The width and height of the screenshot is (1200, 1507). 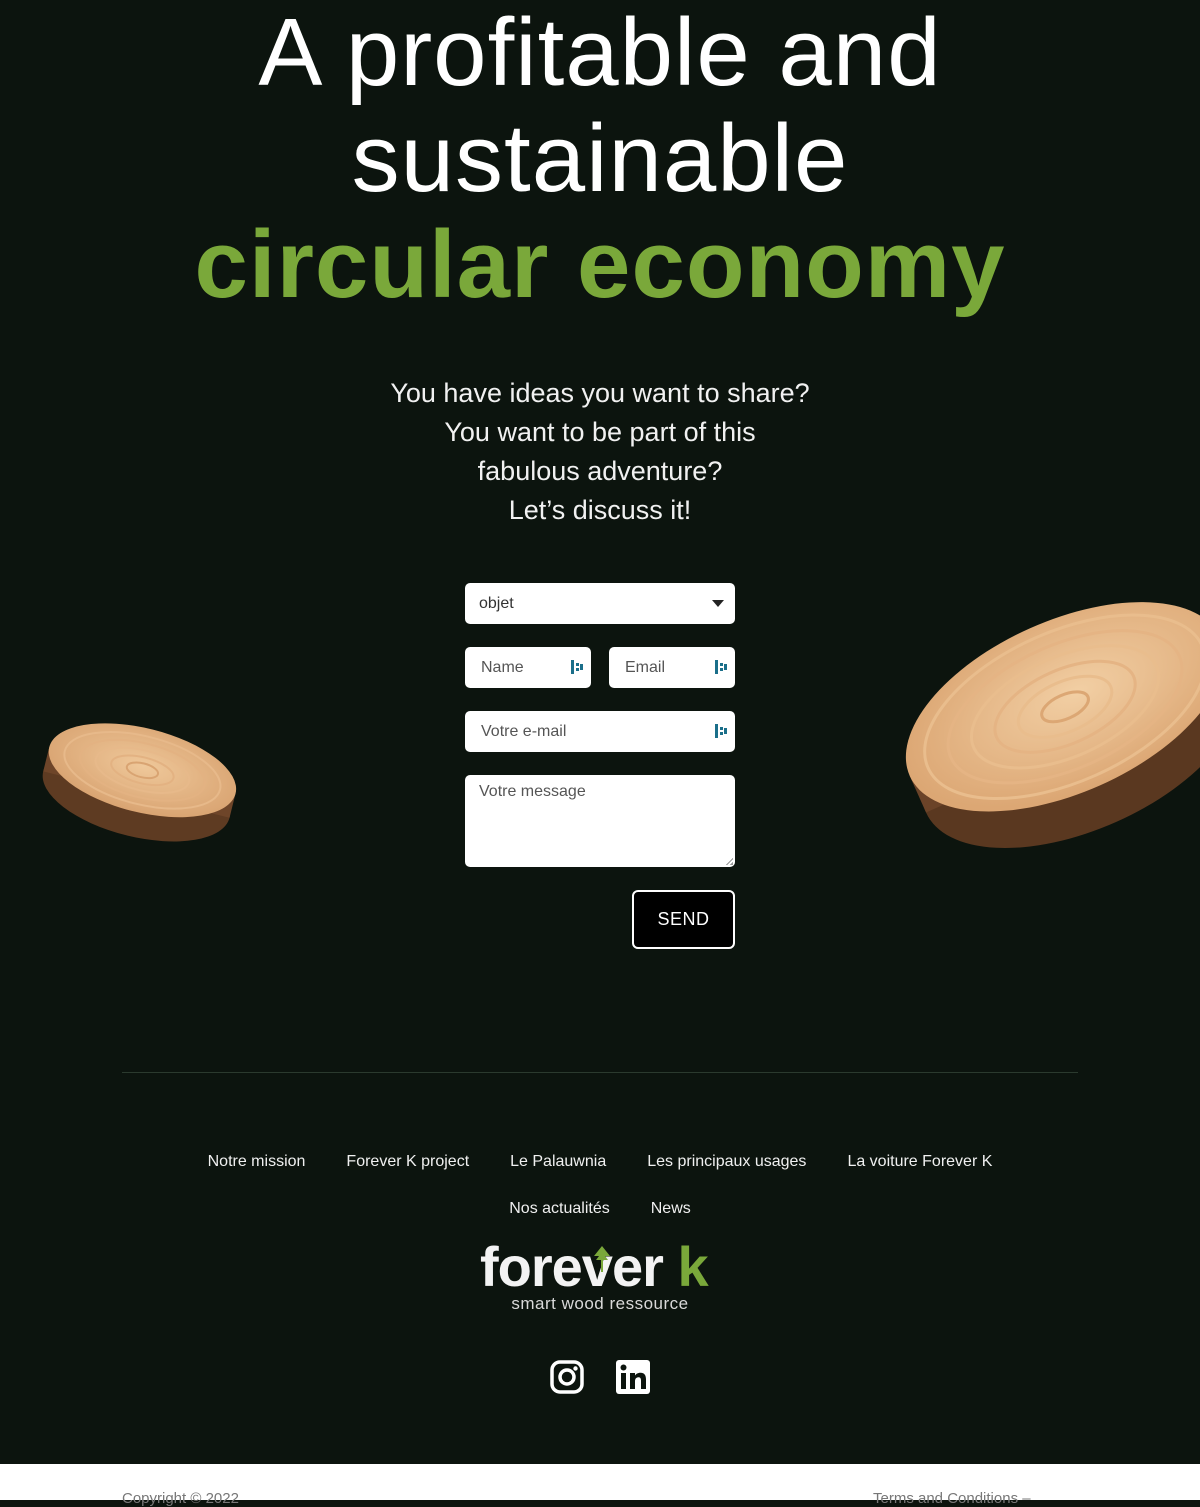 I want to click on footer-nav-row: Nos actualités News, so click(x=600, y=1208).